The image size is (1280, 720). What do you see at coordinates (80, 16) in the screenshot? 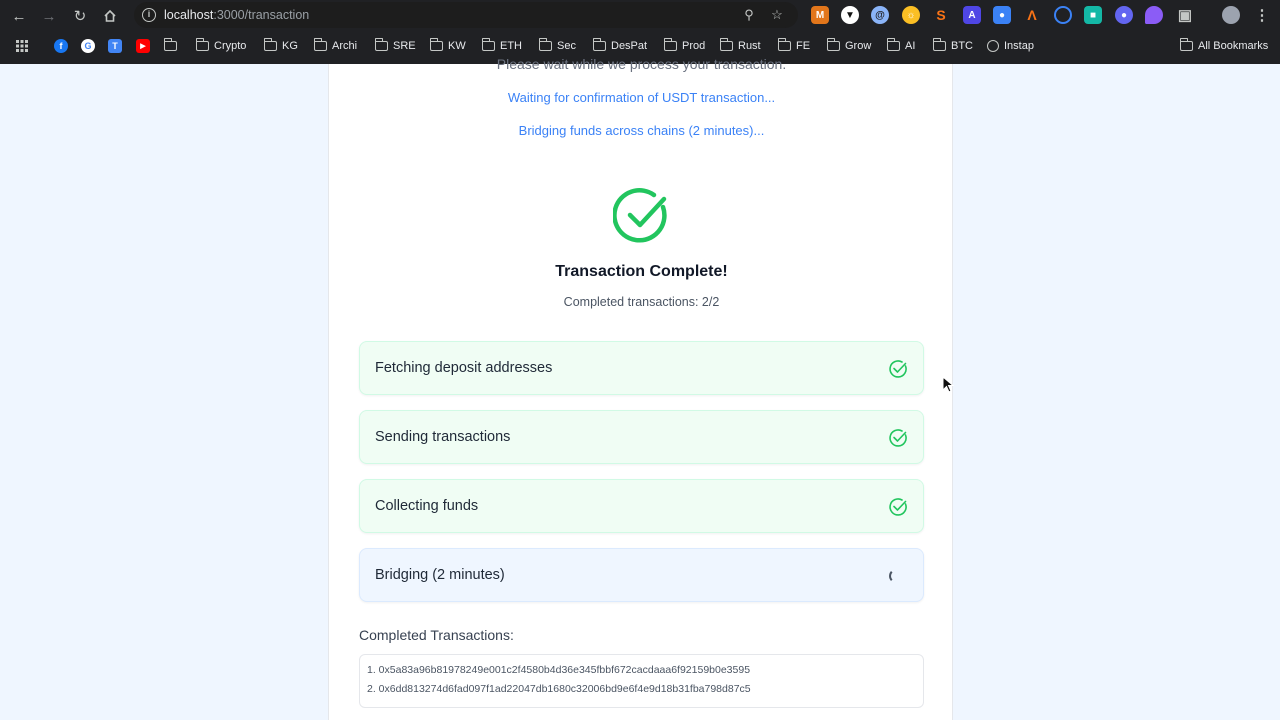
I see `reload-icon: ↻` at bounding box center [80, 16].